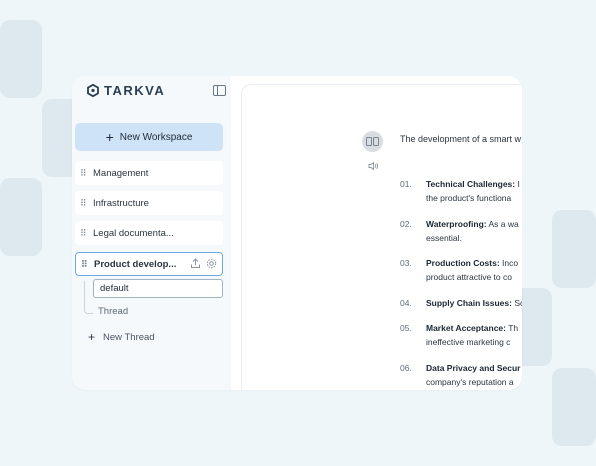 This screenshot has height=466, width=596. Describe the element at coordinates (469, 277) in the screenshot. I see `item-text: product attractive to co` at that location.